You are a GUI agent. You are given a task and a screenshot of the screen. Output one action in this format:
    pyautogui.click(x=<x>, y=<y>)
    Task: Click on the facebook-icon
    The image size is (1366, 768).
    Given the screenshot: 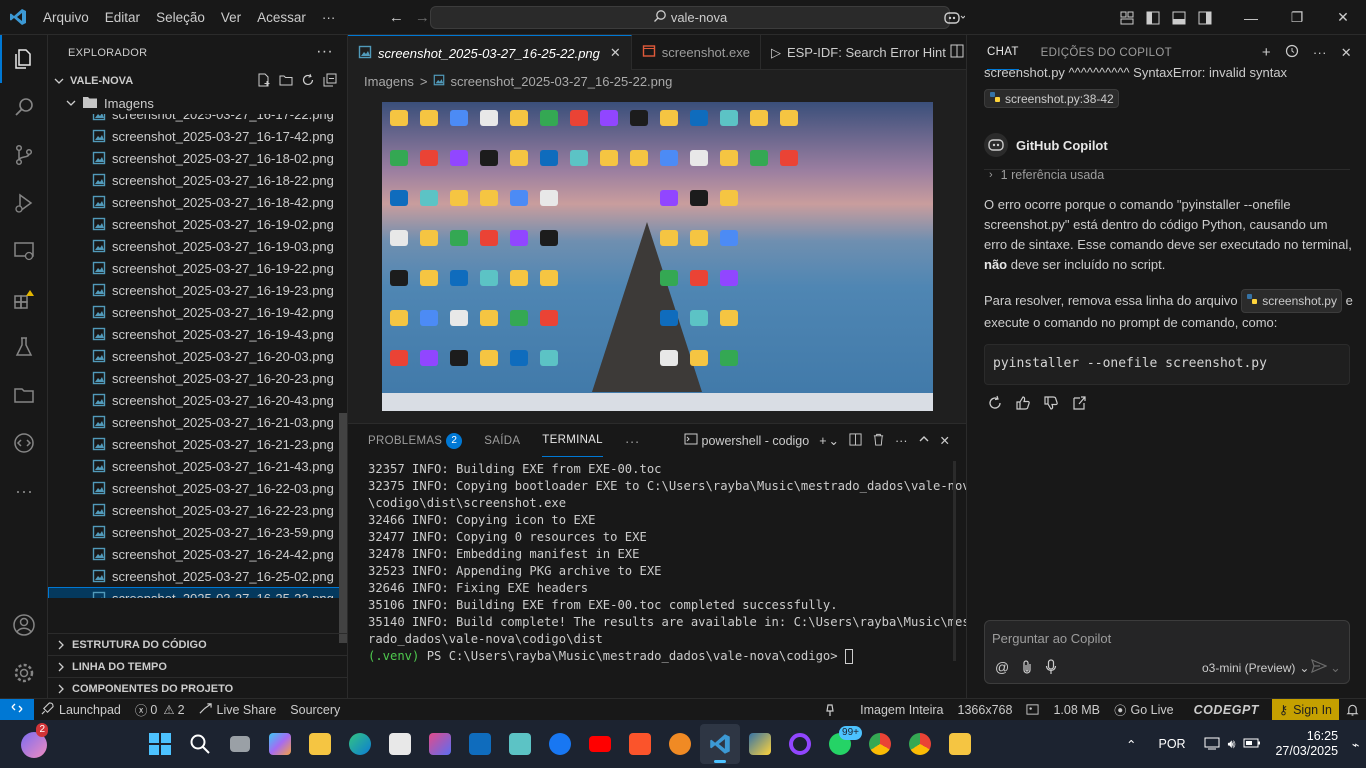 What is the action you would take?
    pyautogui.click(x=560, y=744)
    